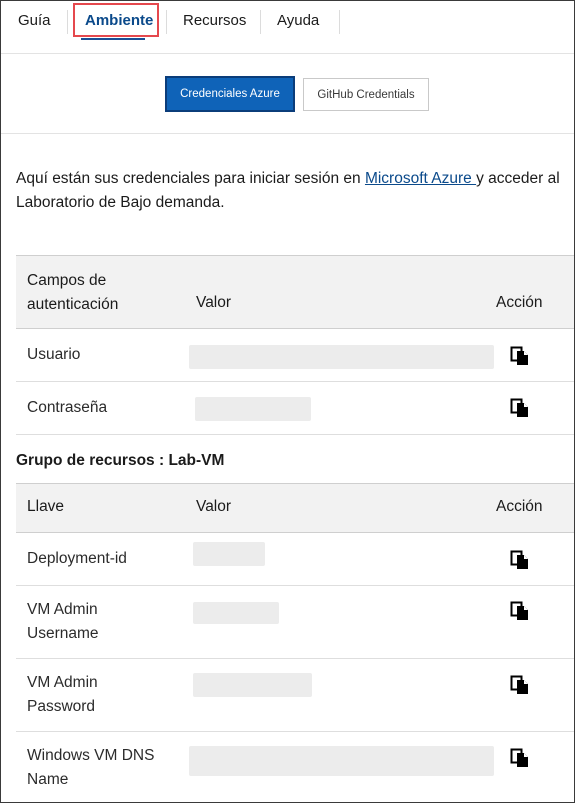  Describe the element at coordinates (73, 292) in the screenshot. I see `field-column-header: Campos de autenticación` at that location.